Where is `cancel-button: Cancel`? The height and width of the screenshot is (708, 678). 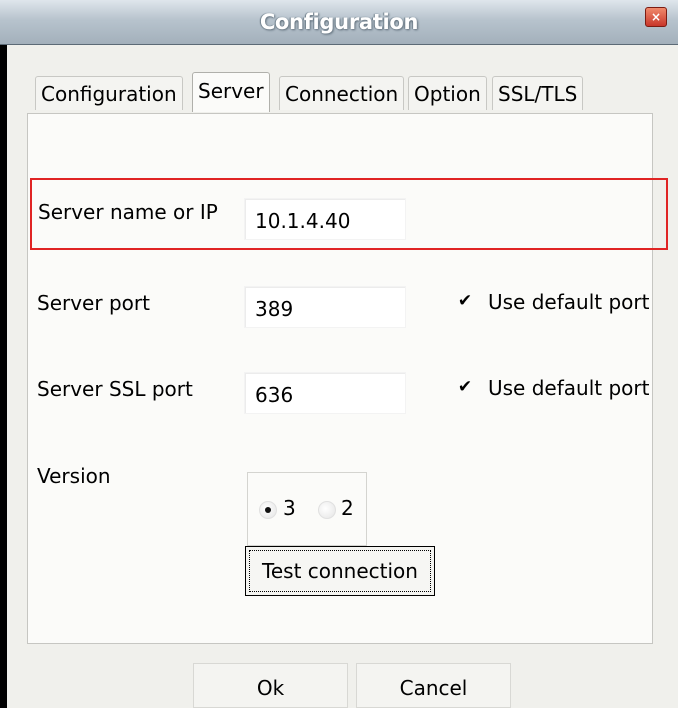
cancel-button: Cancel is located at coordinates (433, 685).